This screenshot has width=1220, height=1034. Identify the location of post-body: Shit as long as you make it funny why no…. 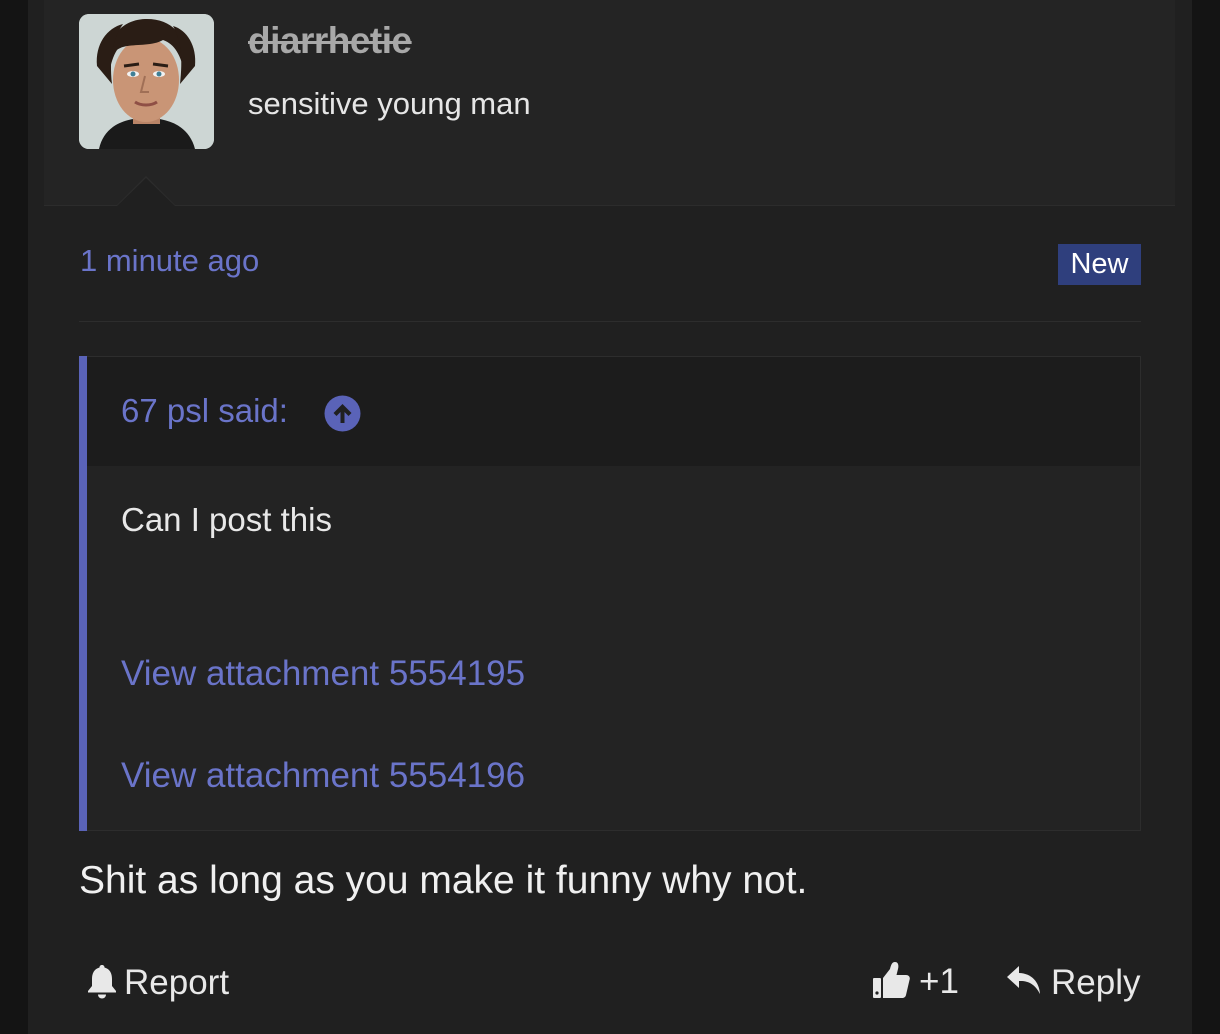
(443, 880).